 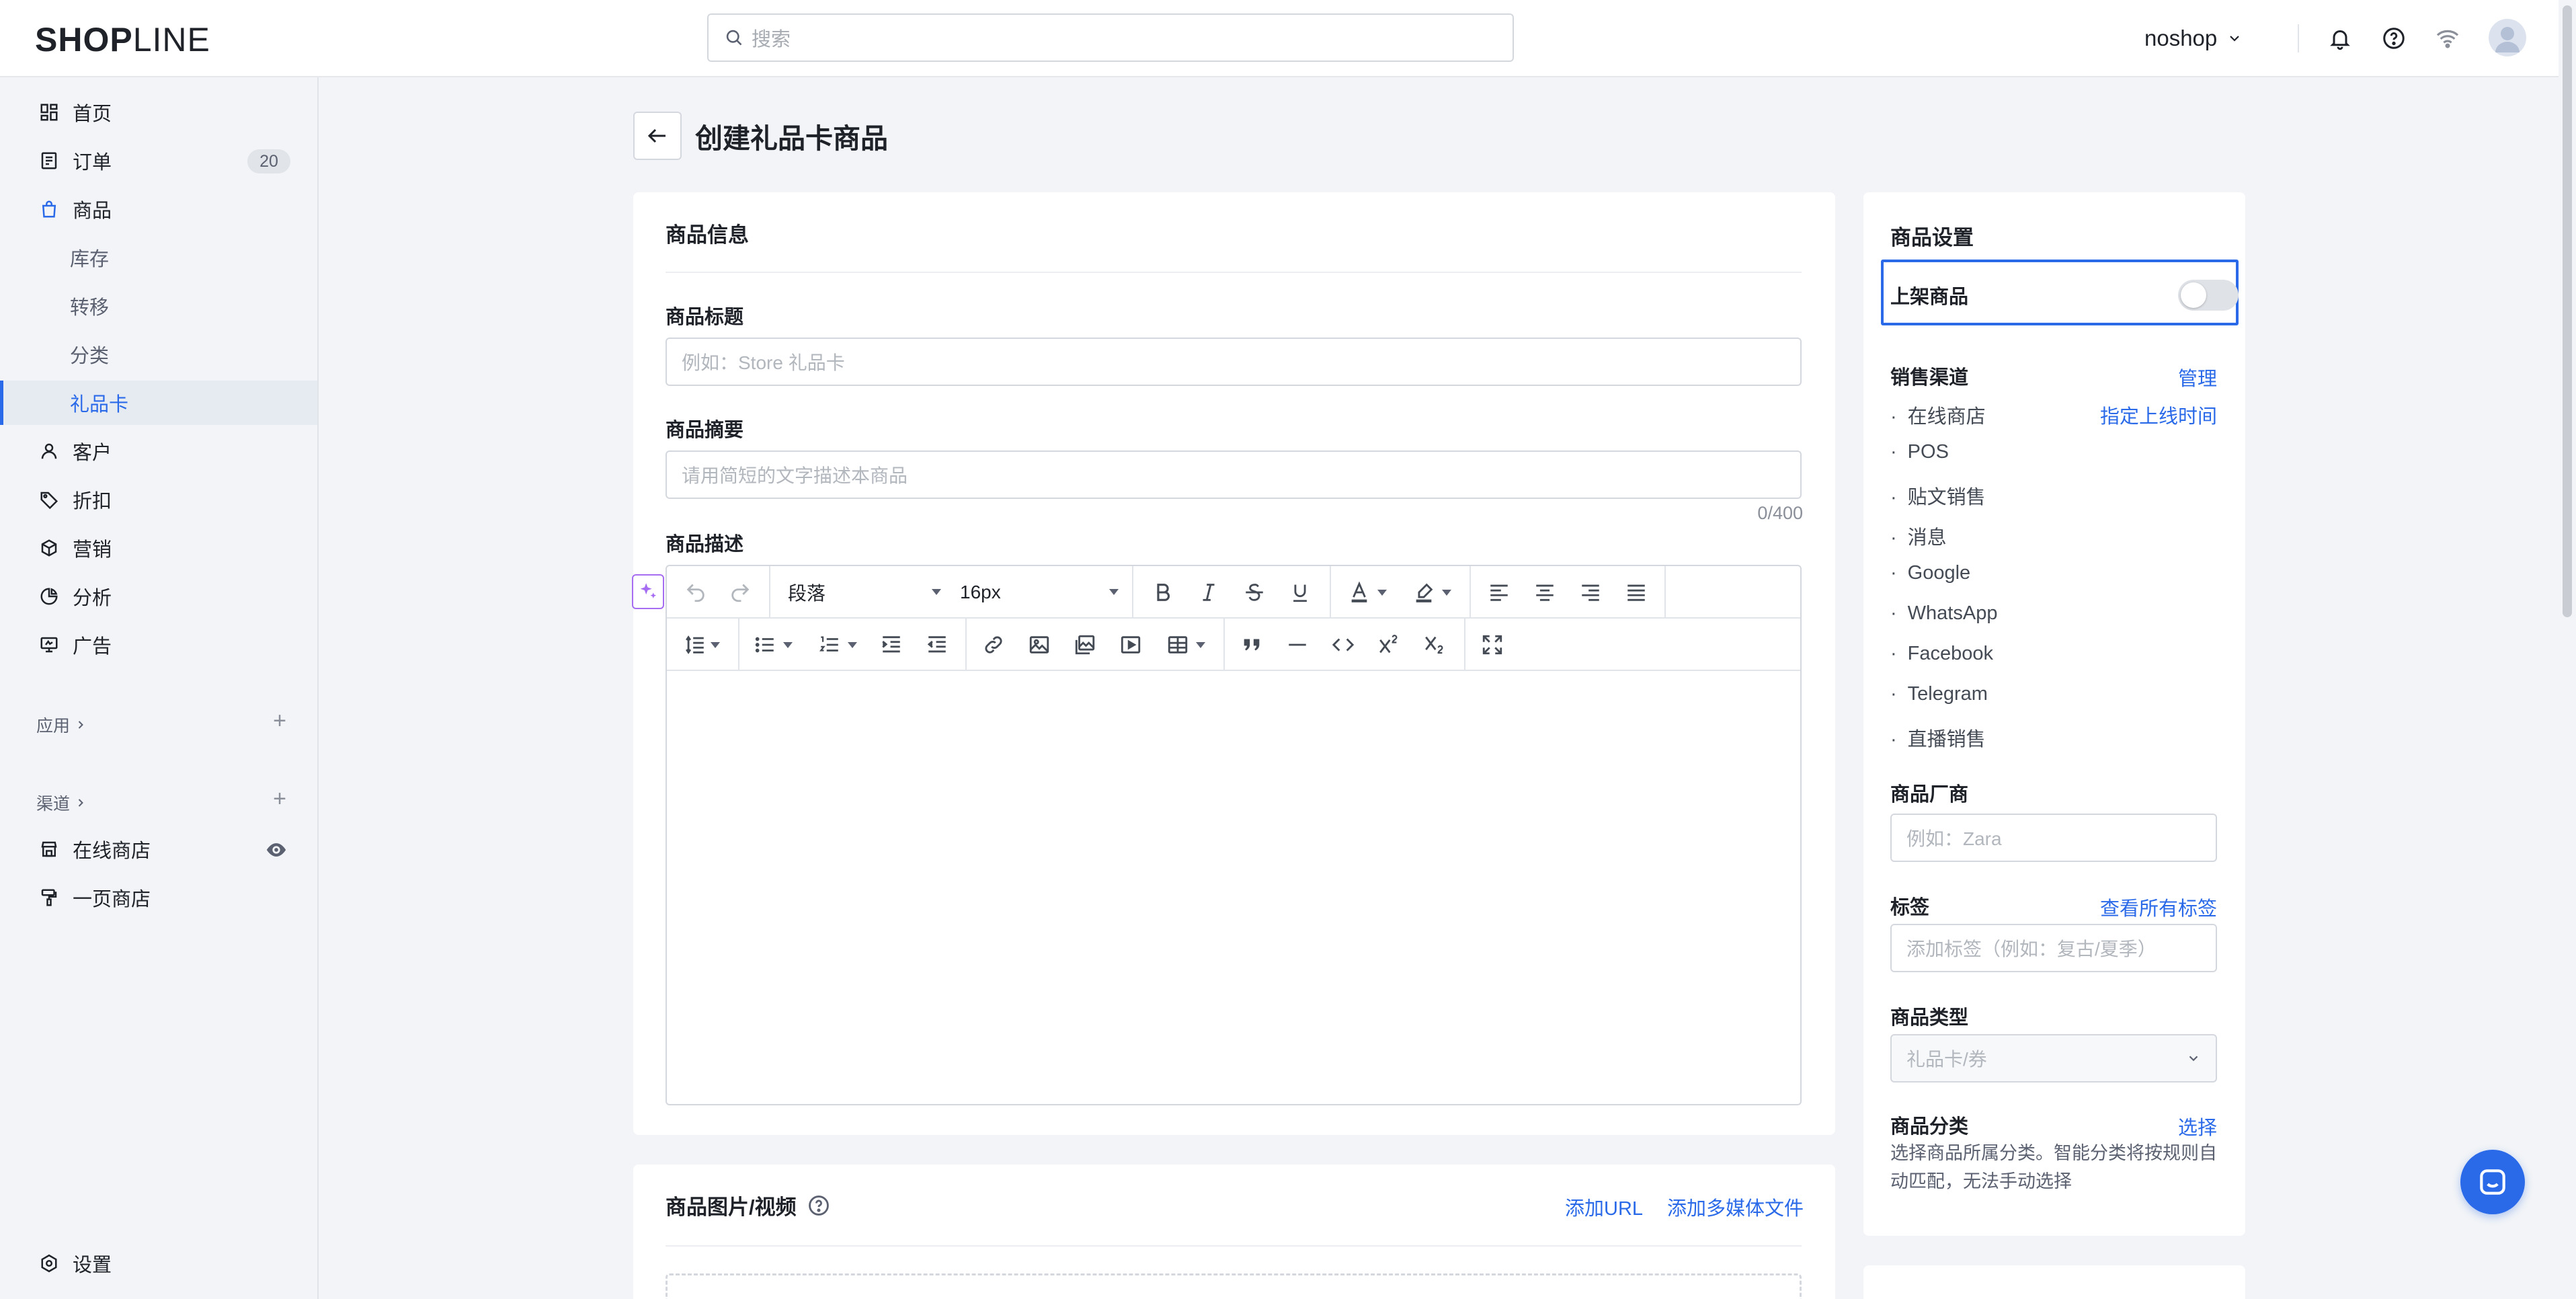 What do you see at coordinates (1343, 645) in the screenshot?
I see `code-button` at bounding box center [1343, 645].